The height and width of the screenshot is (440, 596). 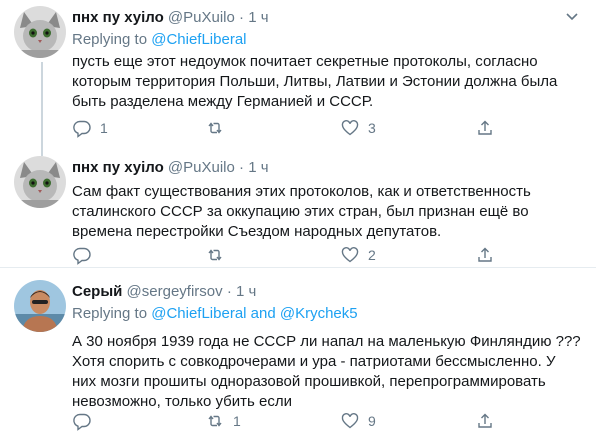 What do you see at coordinates (372, 255) in the screenshot?
I see `like-count: 2` at bounding box center [372, 255].